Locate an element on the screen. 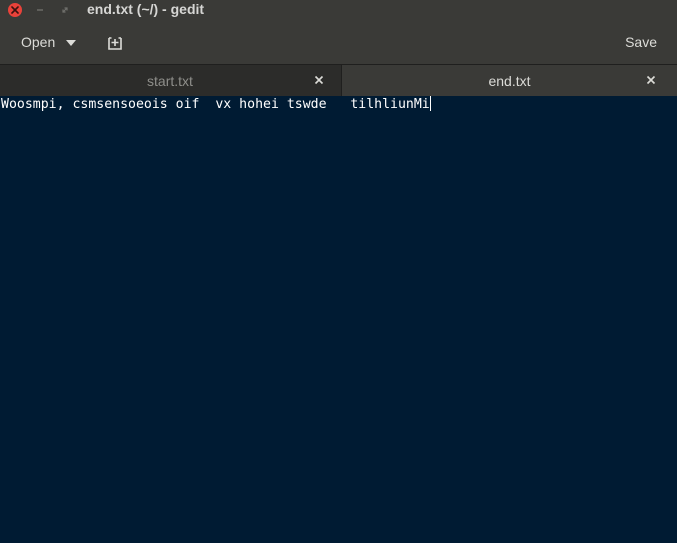  new-document-icon is located at coordinates (115, 43).